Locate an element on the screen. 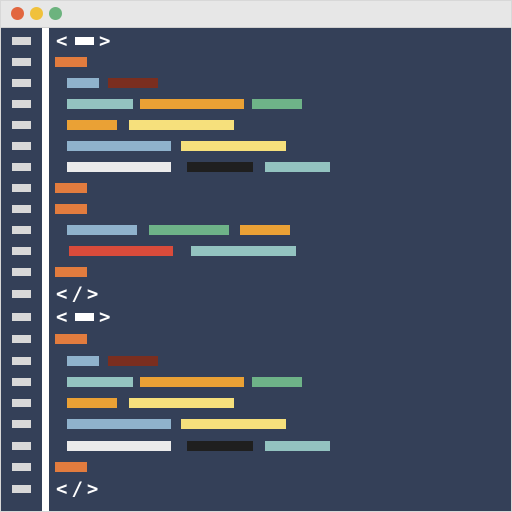  maximize-button is located at coordinates (55, 13).